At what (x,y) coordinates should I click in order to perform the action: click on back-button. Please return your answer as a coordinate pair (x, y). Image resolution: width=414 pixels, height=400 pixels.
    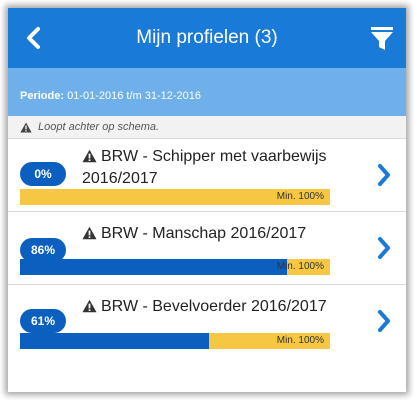
    Looking at the image, I should click on (34, 38).